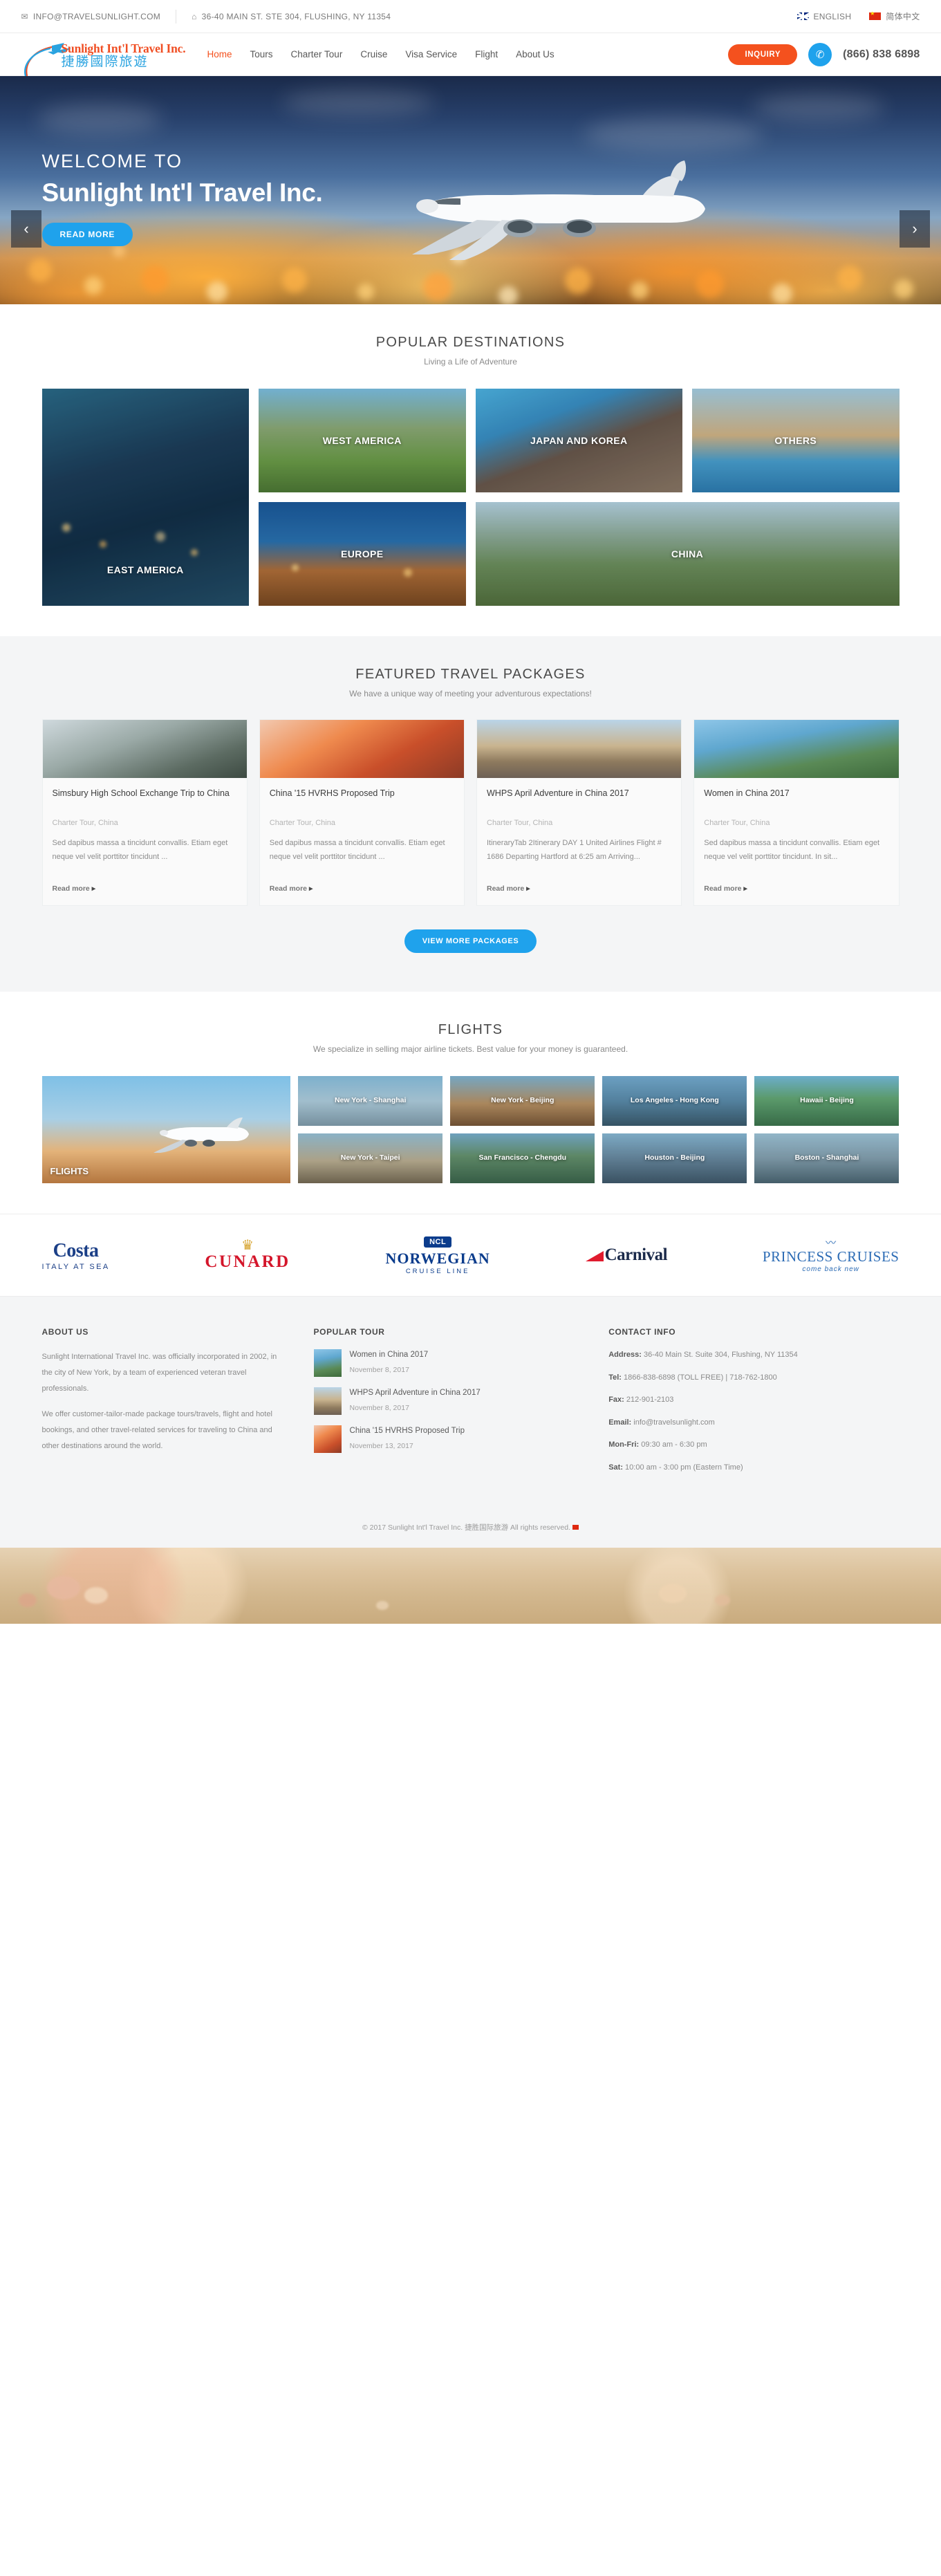 The image size is (941, 2576). Describe the element at coordinates (145, 498) in the screenshot. I see `destination-tile-east-america: EAST AMERICA` at that location.